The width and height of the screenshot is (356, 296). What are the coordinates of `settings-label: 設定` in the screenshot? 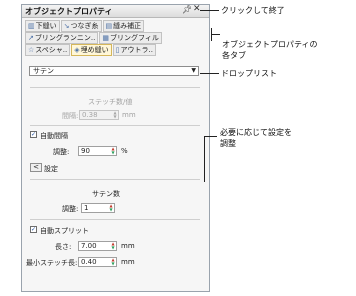 It's located at (51, 169).